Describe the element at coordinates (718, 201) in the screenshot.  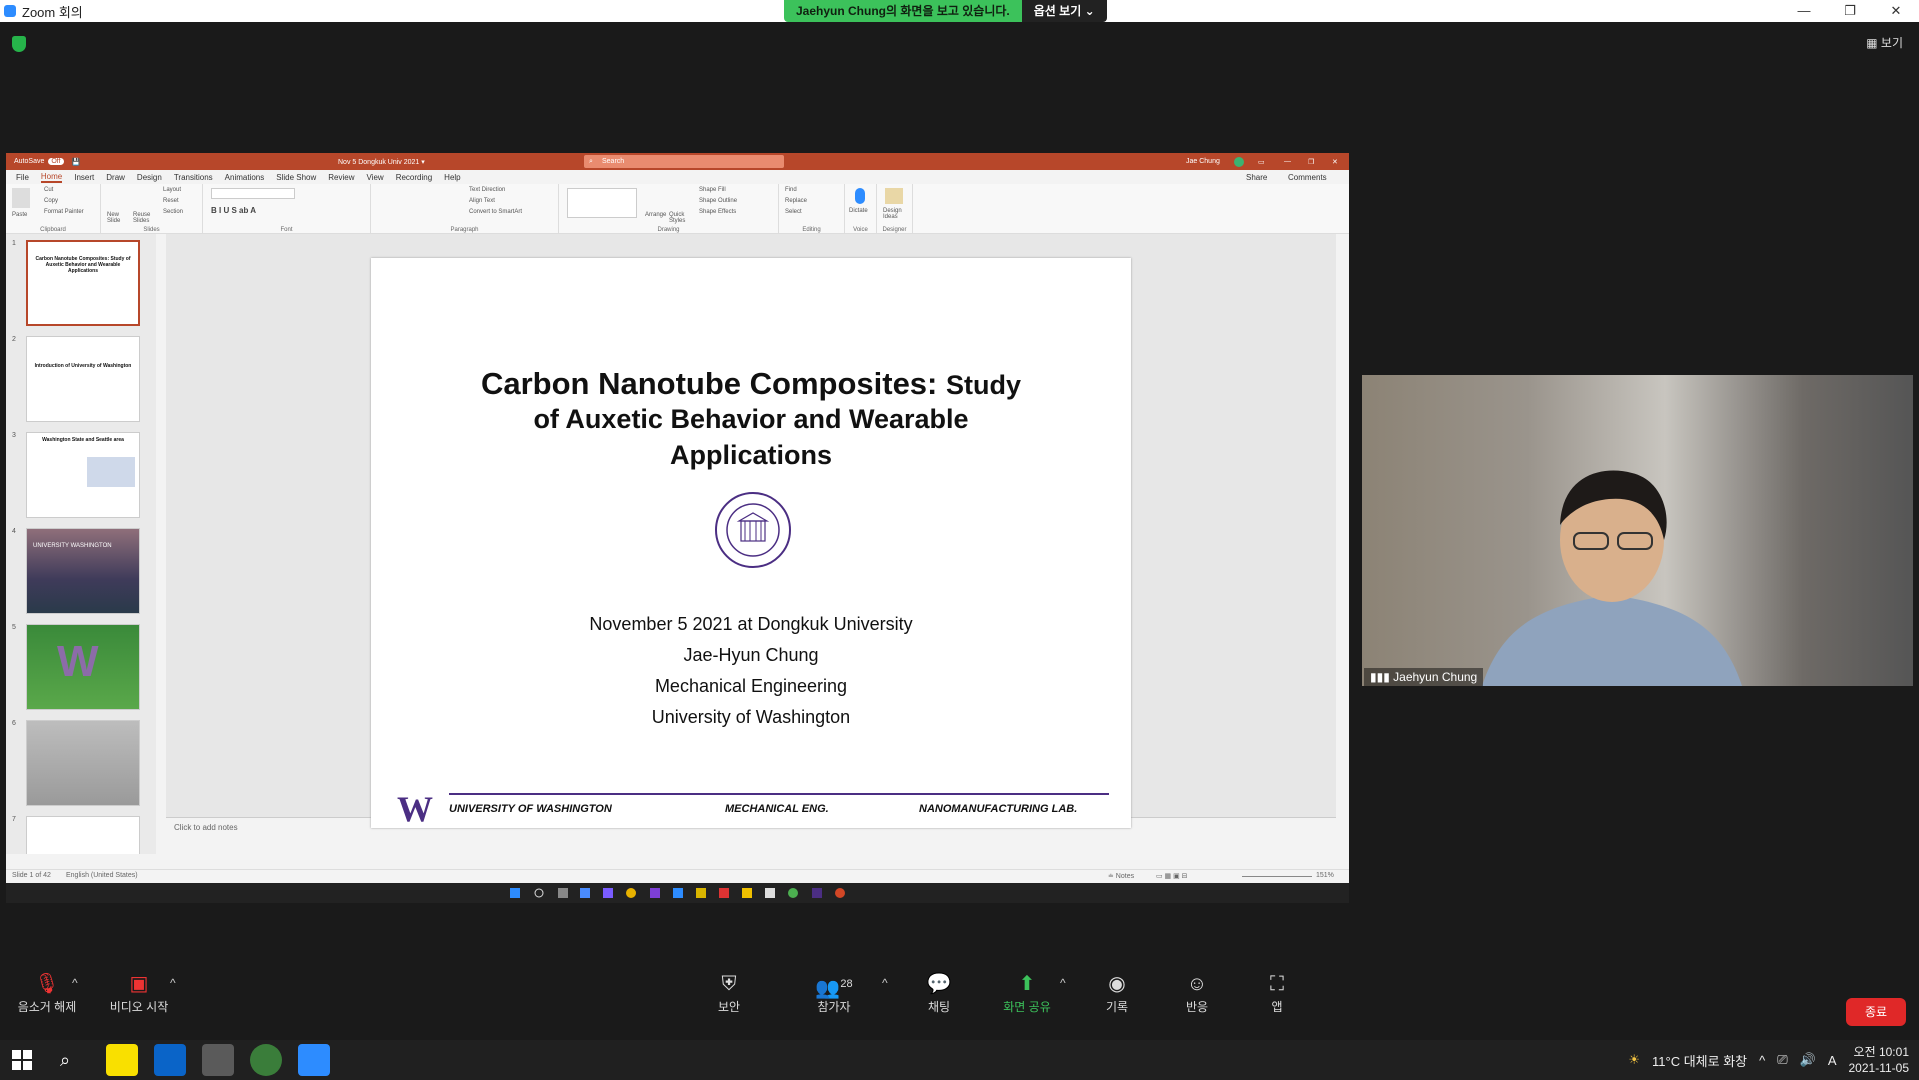
I see `shape-outline-button: Shape Outline` at that location.